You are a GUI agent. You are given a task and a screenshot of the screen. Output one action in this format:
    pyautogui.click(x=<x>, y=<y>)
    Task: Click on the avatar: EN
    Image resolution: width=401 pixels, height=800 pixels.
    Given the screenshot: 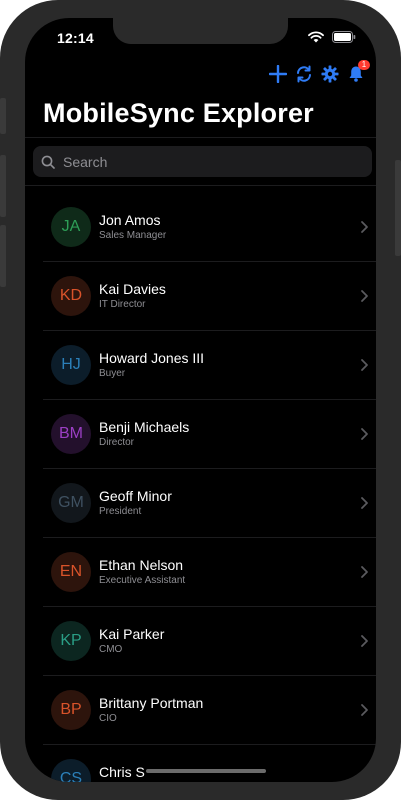 What is the action you would take?
    pyautogui.click(x=71, y=572)
    